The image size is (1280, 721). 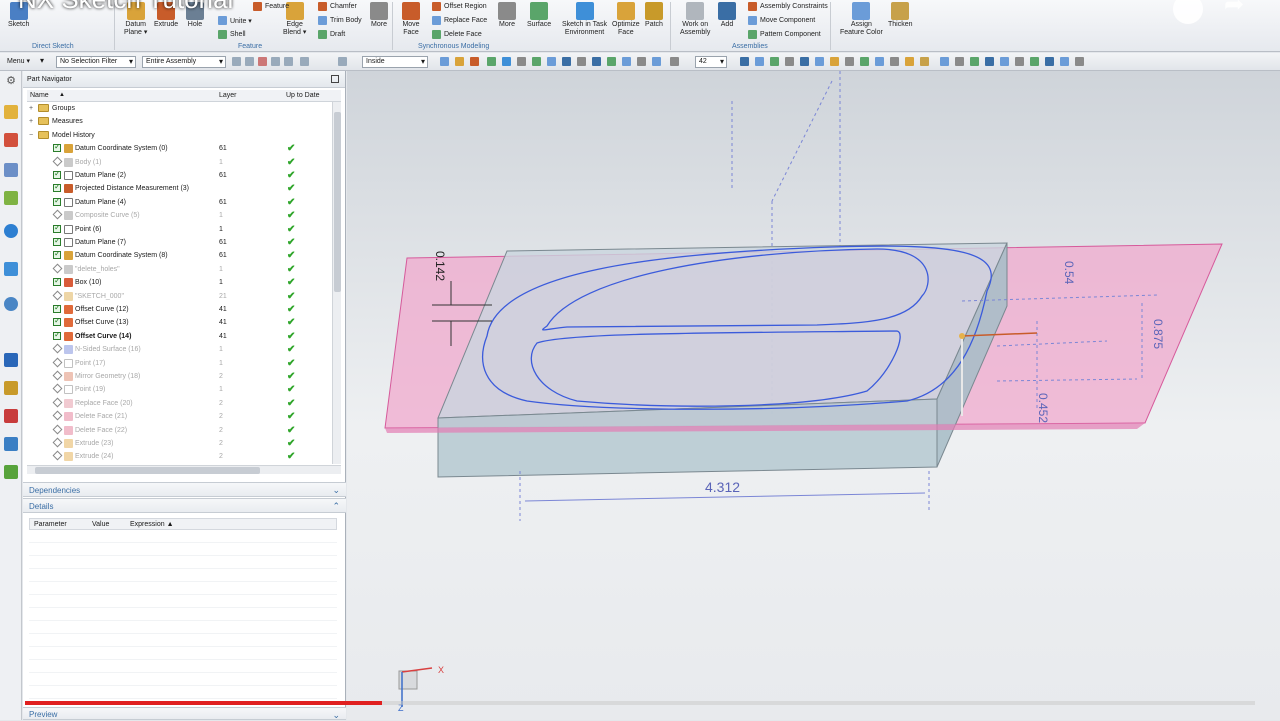 What do you see at coordinates (180, 108) in the screenshot?
I see `tree-row: + Groups` at bounding box center [180, 108].